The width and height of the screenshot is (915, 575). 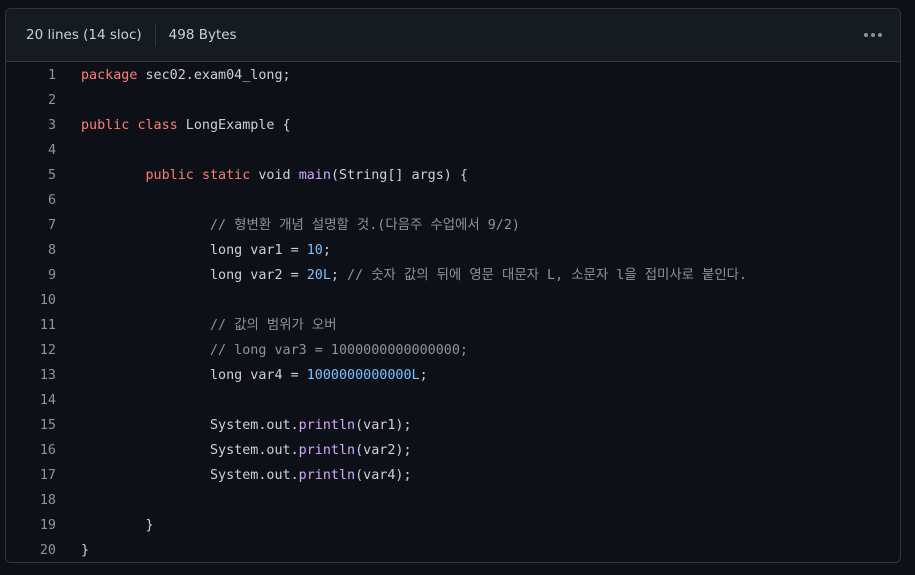 What do you see at coordinates (453, 75) in the screenshot?
I see `code-line: 1 package sec02.exam04_long;` at bounding box center [453, 75].